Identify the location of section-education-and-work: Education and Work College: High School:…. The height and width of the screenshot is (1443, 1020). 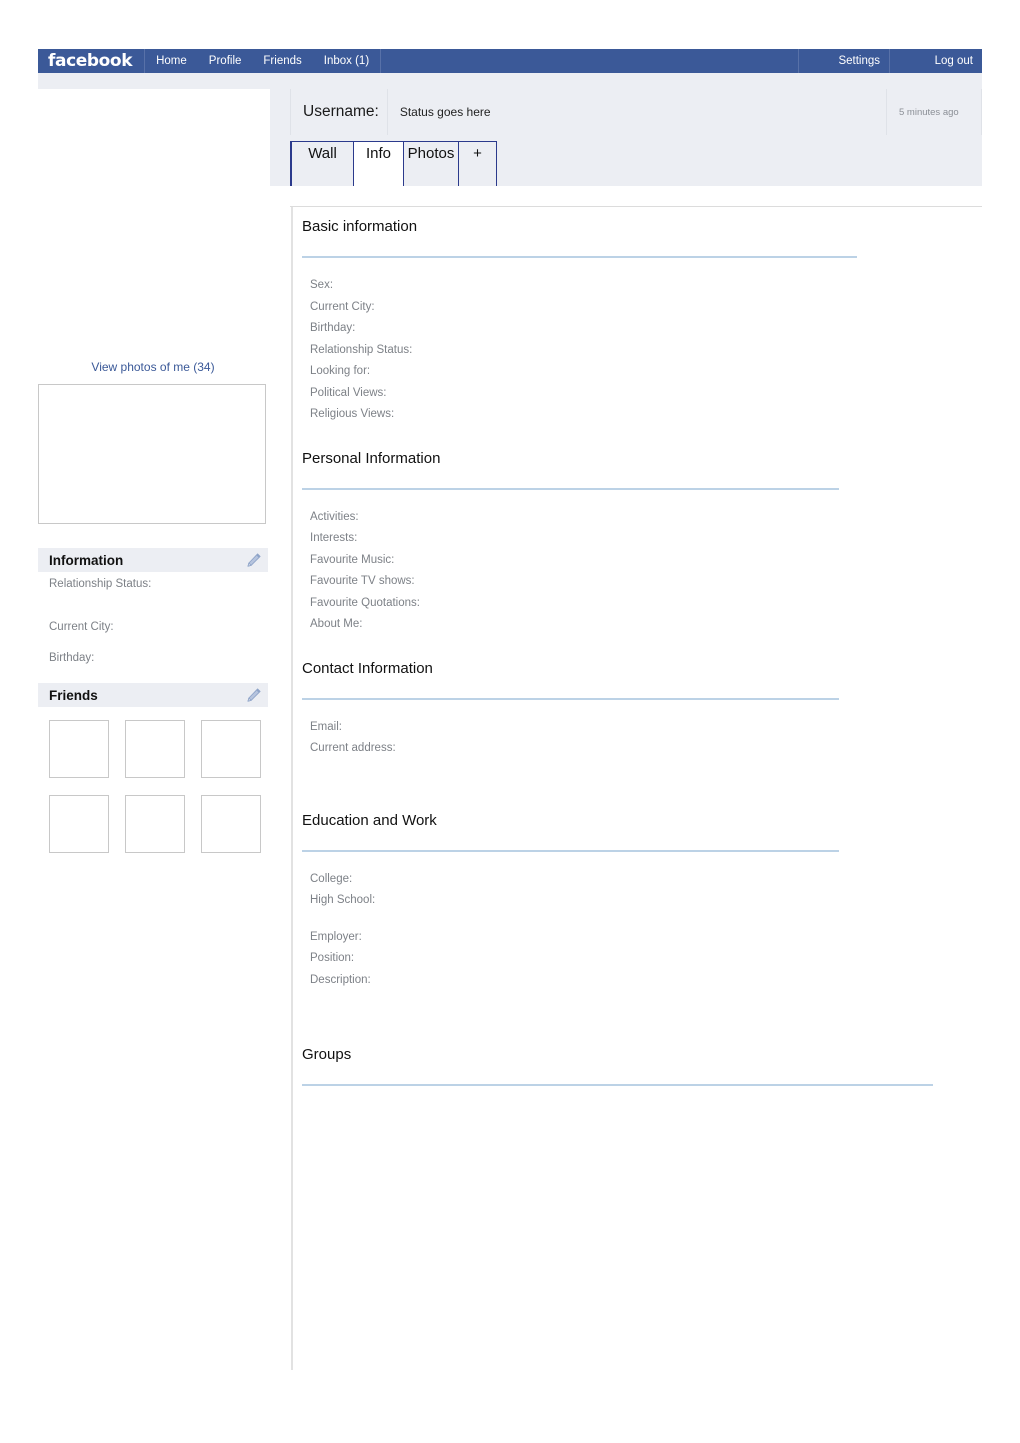
(632, 902).